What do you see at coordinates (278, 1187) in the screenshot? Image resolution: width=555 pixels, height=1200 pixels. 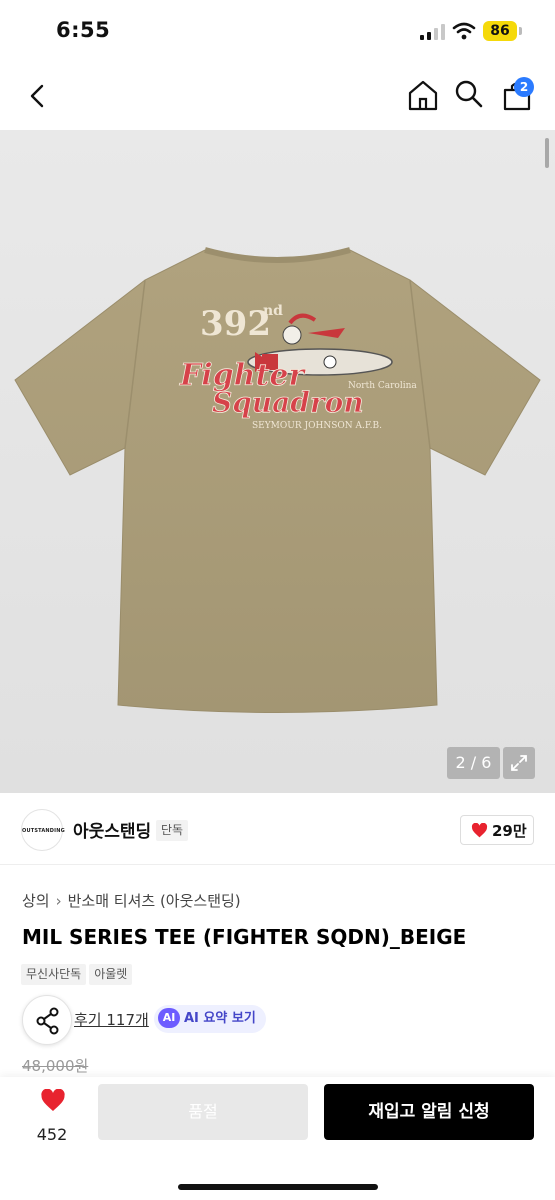 I see `home-indicator` at bounding box center [278, 1187].